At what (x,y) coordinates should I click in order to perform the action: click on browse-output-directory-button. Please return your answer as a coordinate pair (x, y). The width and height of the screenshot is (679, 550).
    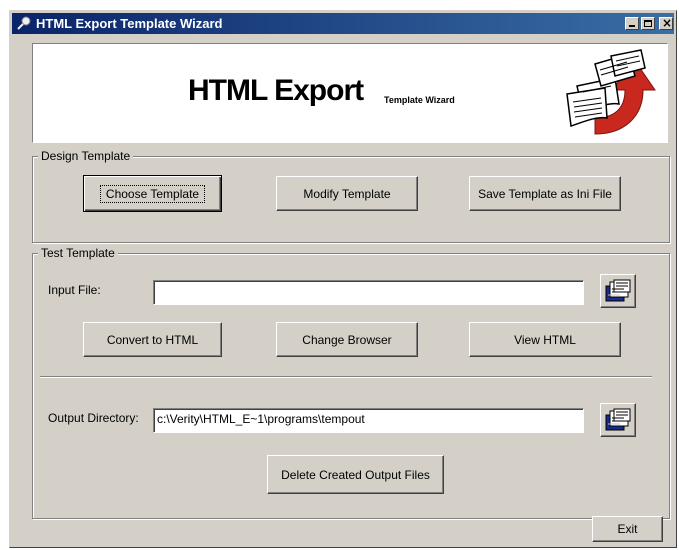
    Looking at the image, I should click on (618, 420).